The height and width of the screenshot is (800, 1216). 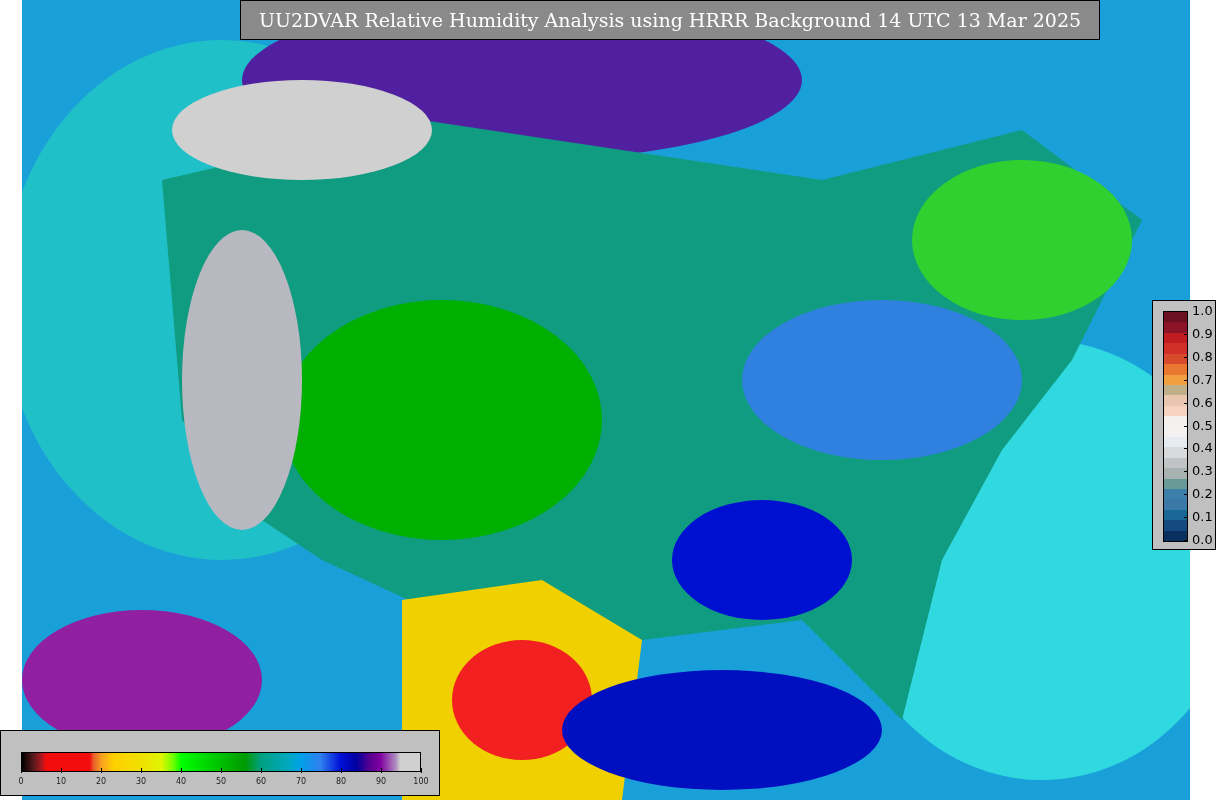 I want to click on tick-label: 0.4, so click(x=1202, y=448).